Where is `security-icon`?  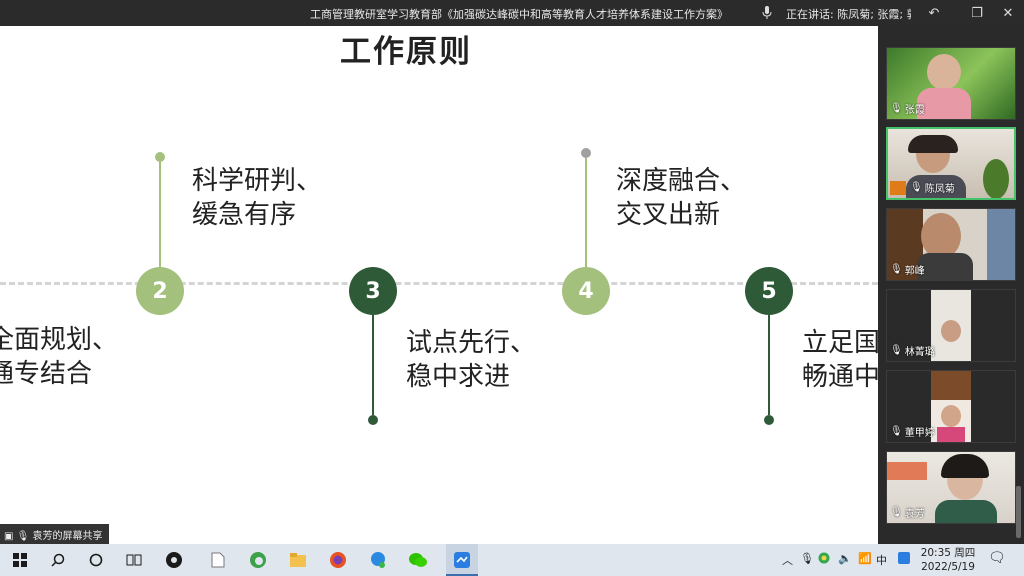 security-icon is located at coordinates (824, 559).